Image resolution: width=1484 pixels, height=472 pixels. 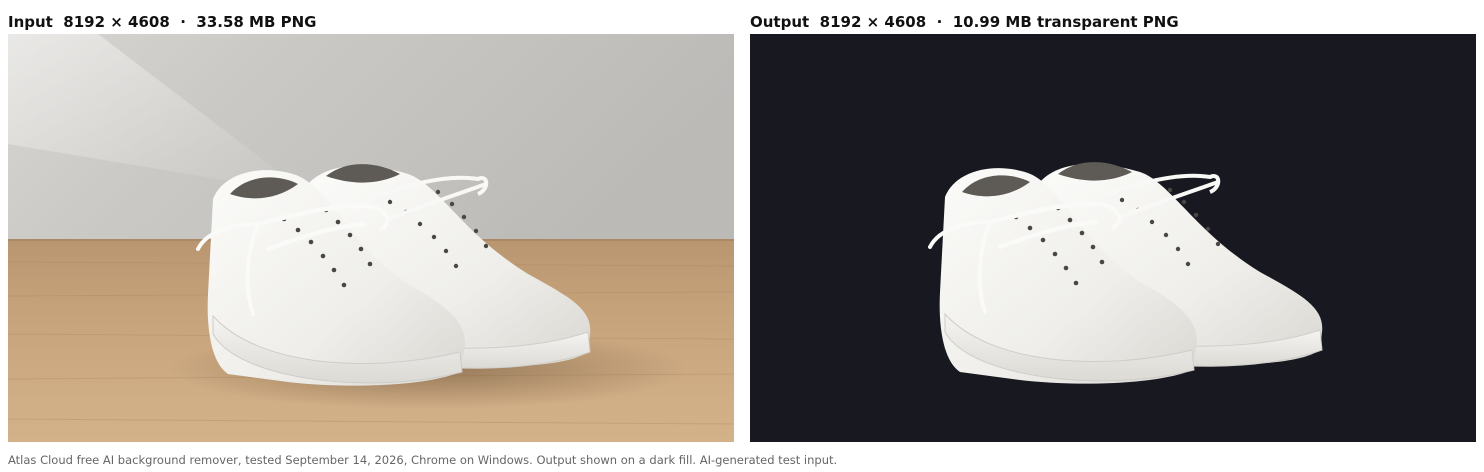 What do you see at coordinates (162, 22) in the screenshot?
I see `input-label: Input 8192 × 4608 · 33.58 MB PNG` at bounding box center [162, 22].